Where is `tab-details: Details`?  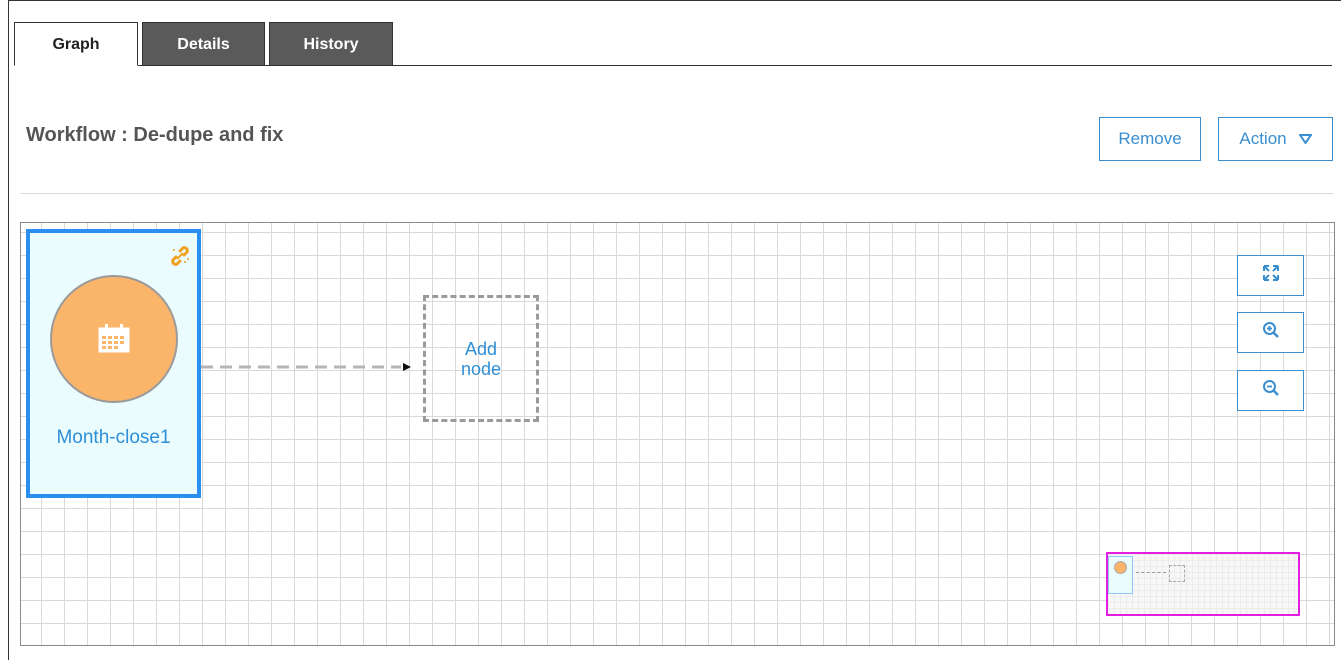
tab-details: Details is located at coordinates (203, 44).